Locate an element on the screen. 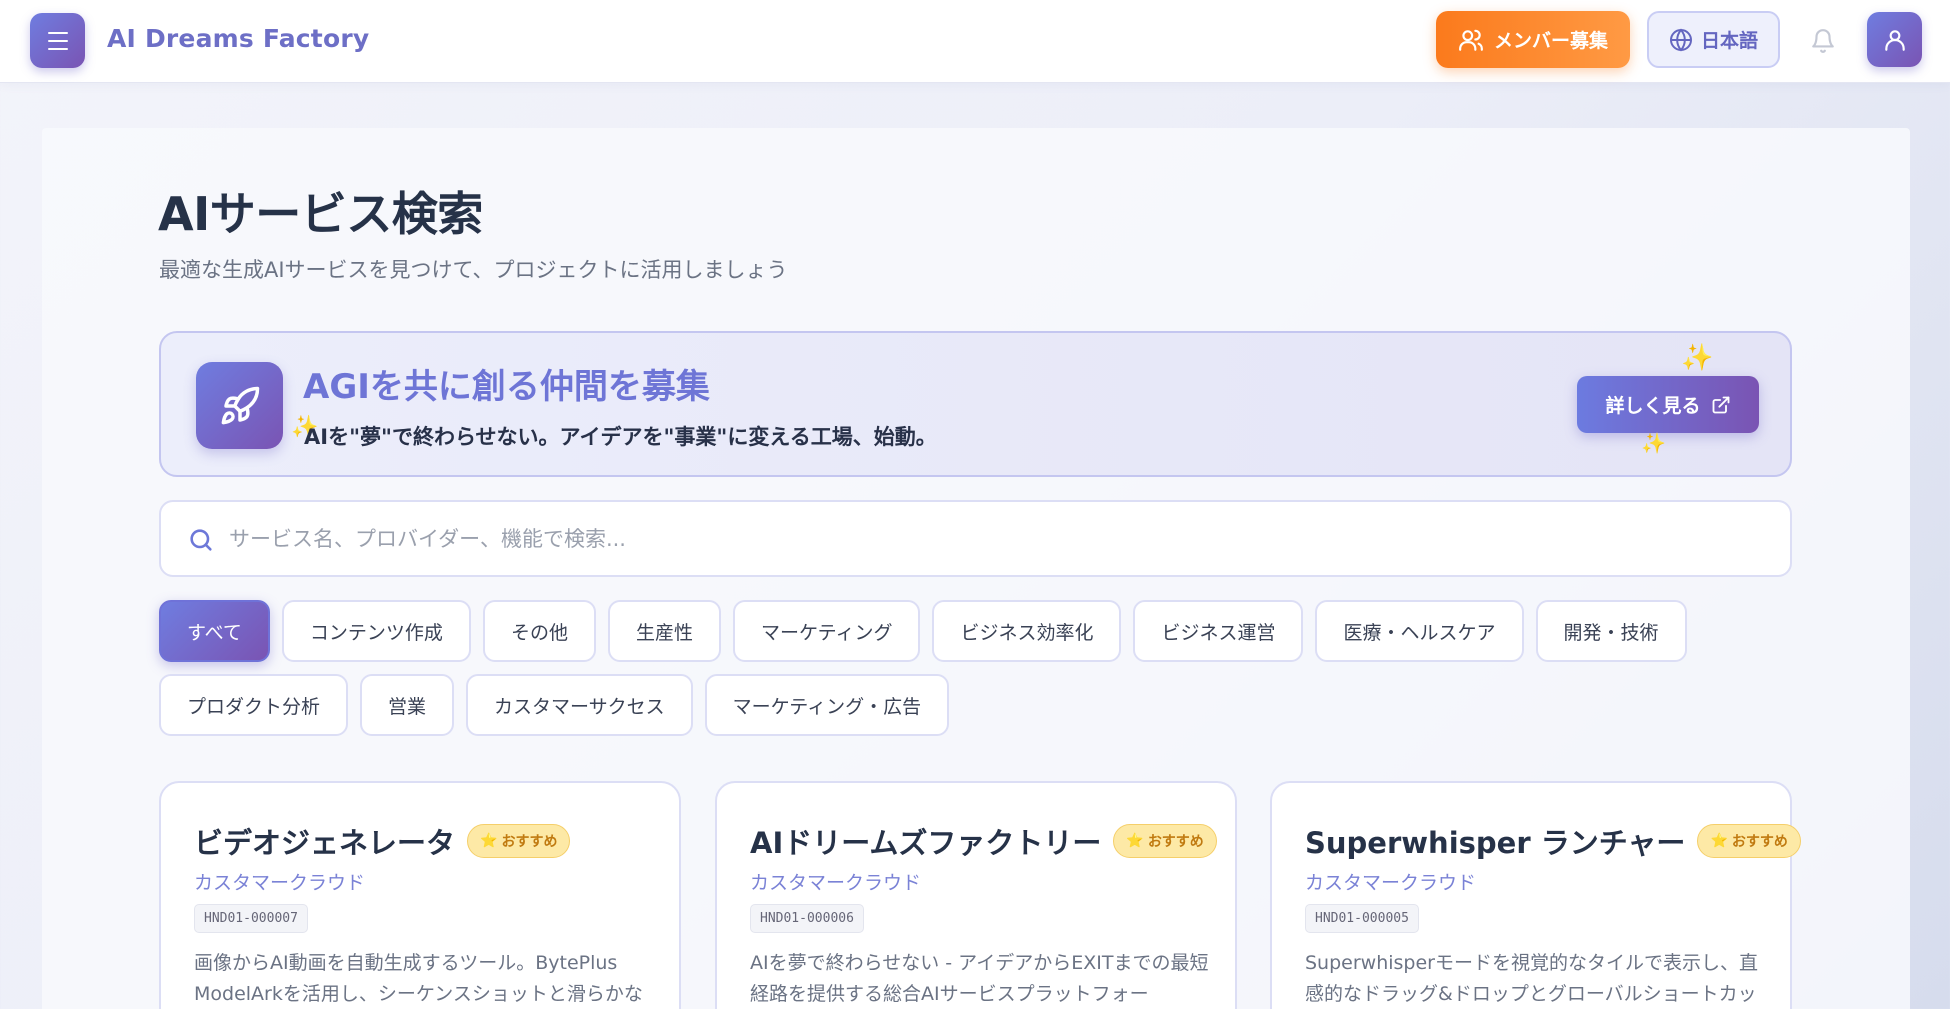 The height and width of the screenshot is (1009, 1950). notifications-button is located at coordinates (1823, 41).